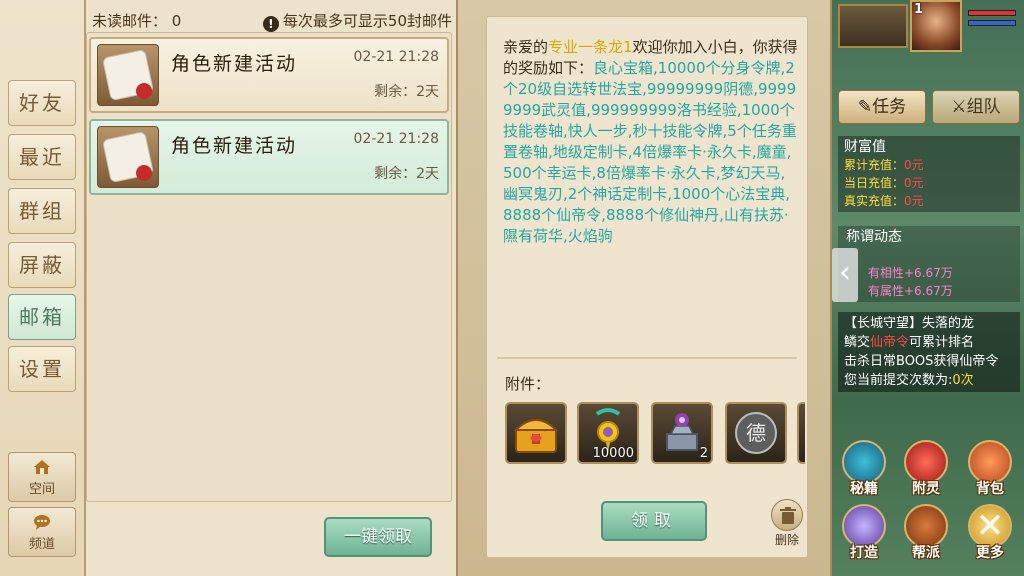  What do you see at coordinates (929, 201) in the screenshot?
I see `wealth-row: 真实充值：0元` at bounding box center [929, 201].